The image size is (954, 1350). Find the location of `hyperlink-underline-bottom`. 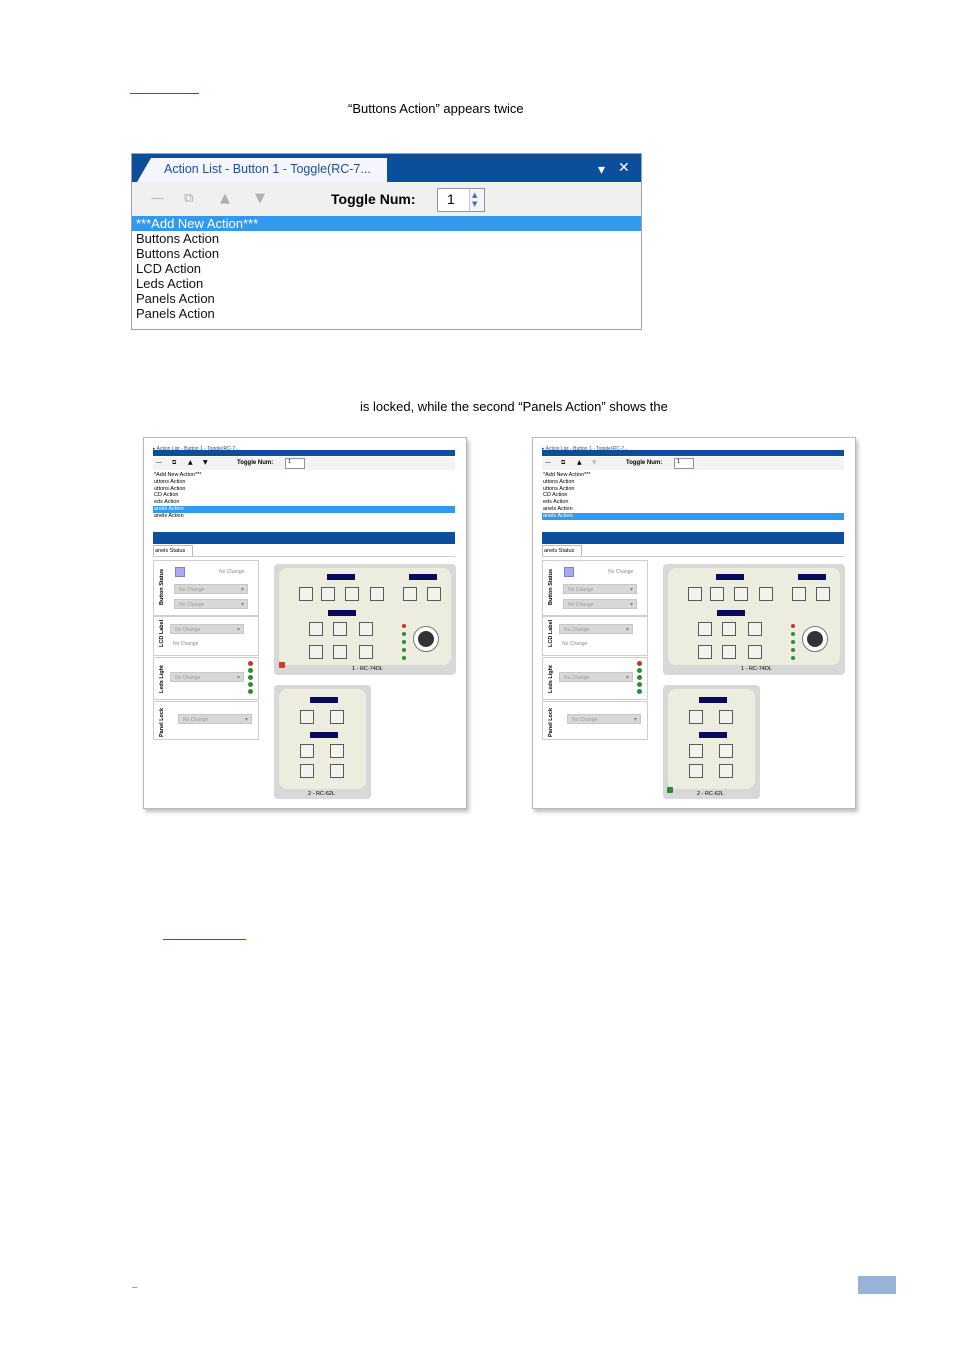

hyperlink-underline-bottom is located at coordinates (204, 939).